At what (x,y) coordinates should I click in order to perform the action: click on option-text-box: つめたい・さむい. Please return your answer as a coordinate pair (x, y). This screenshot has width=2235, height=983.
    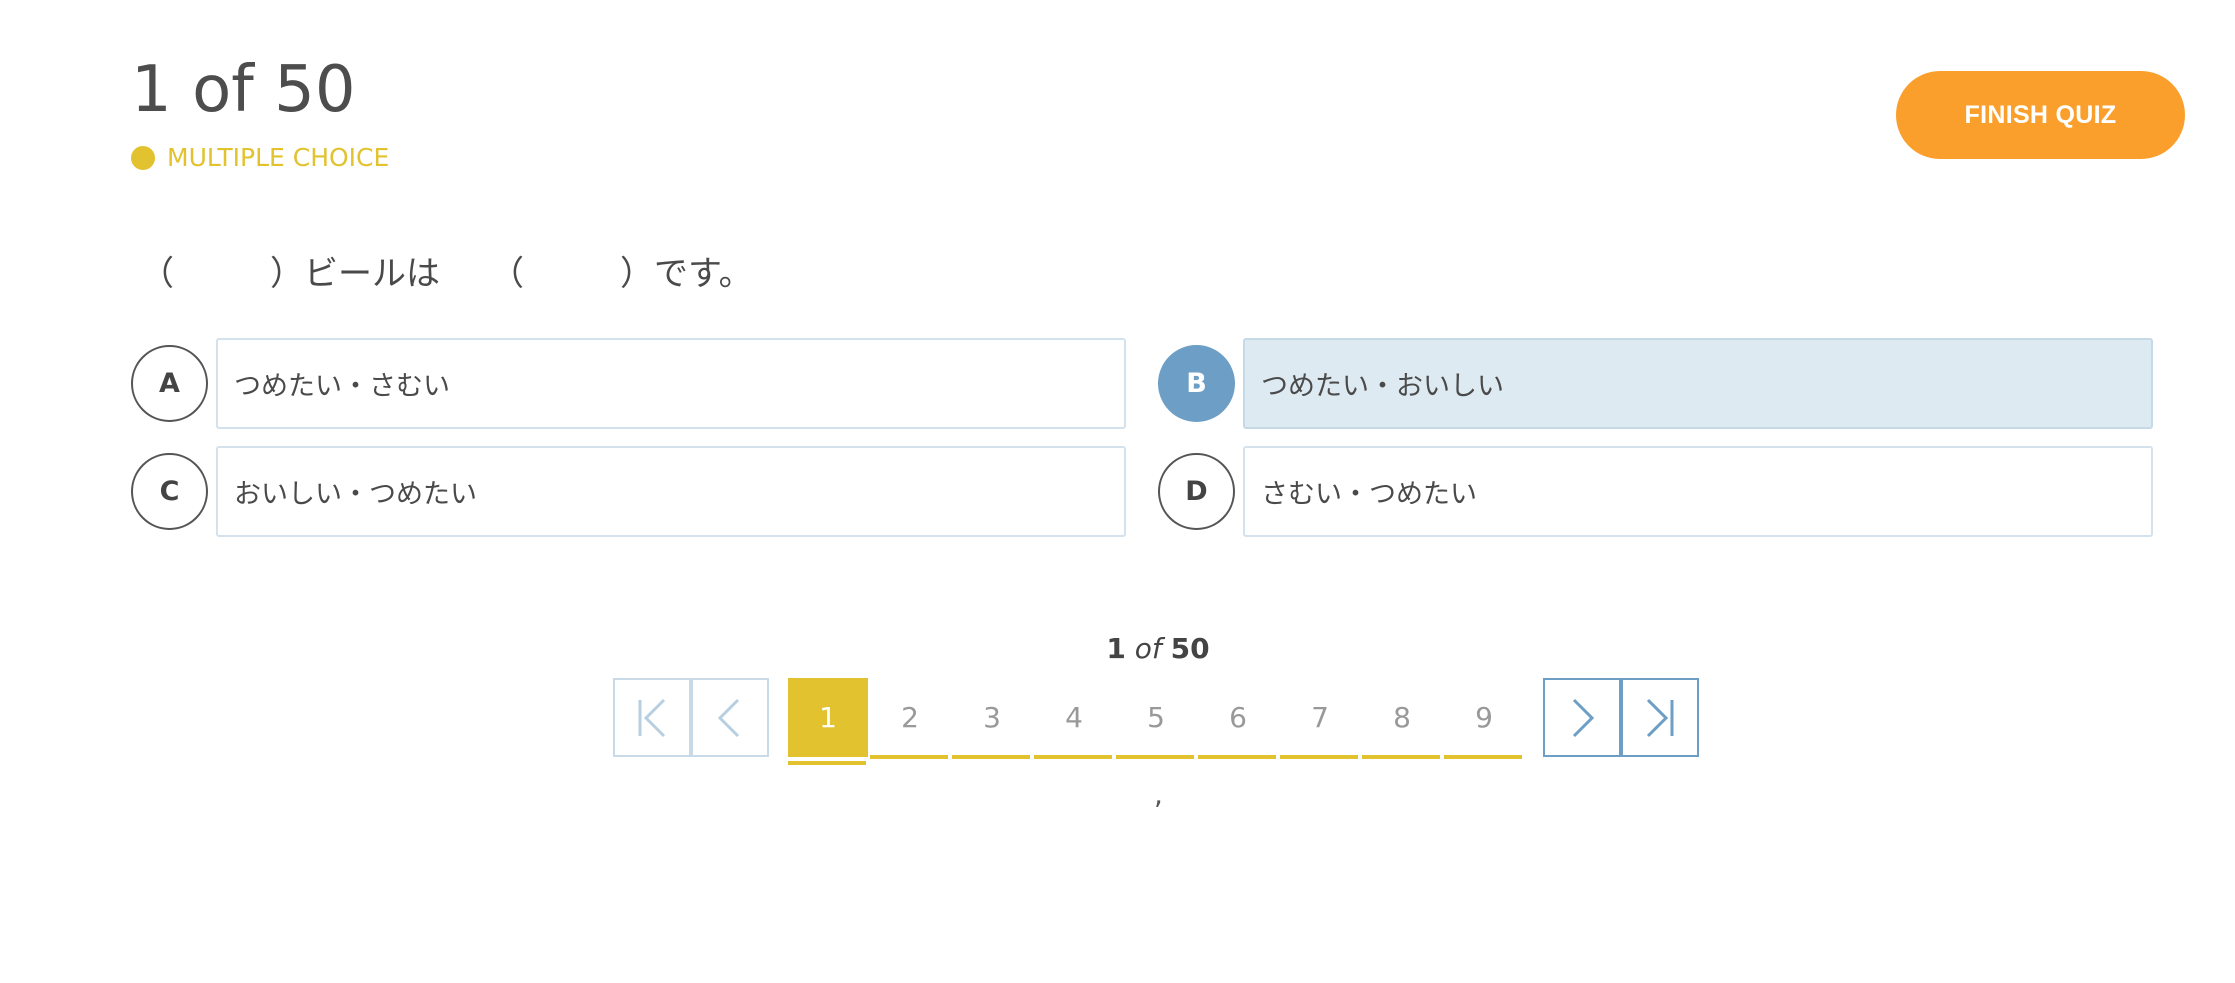
    Looking at the image, I should click on (671, 383).